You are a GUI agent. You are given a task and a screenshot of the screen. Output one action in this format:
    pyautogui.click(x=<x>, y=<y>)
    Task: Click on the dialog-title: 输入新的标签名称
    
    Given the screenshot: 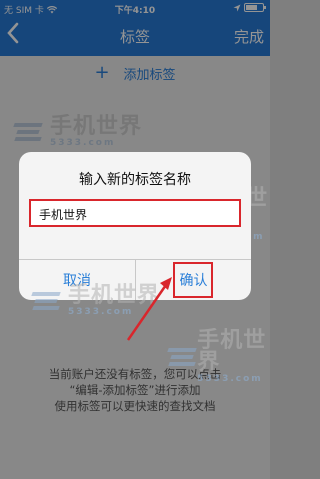 What is the action you would take?
    pyautogui.click(x=135, y=180)
    